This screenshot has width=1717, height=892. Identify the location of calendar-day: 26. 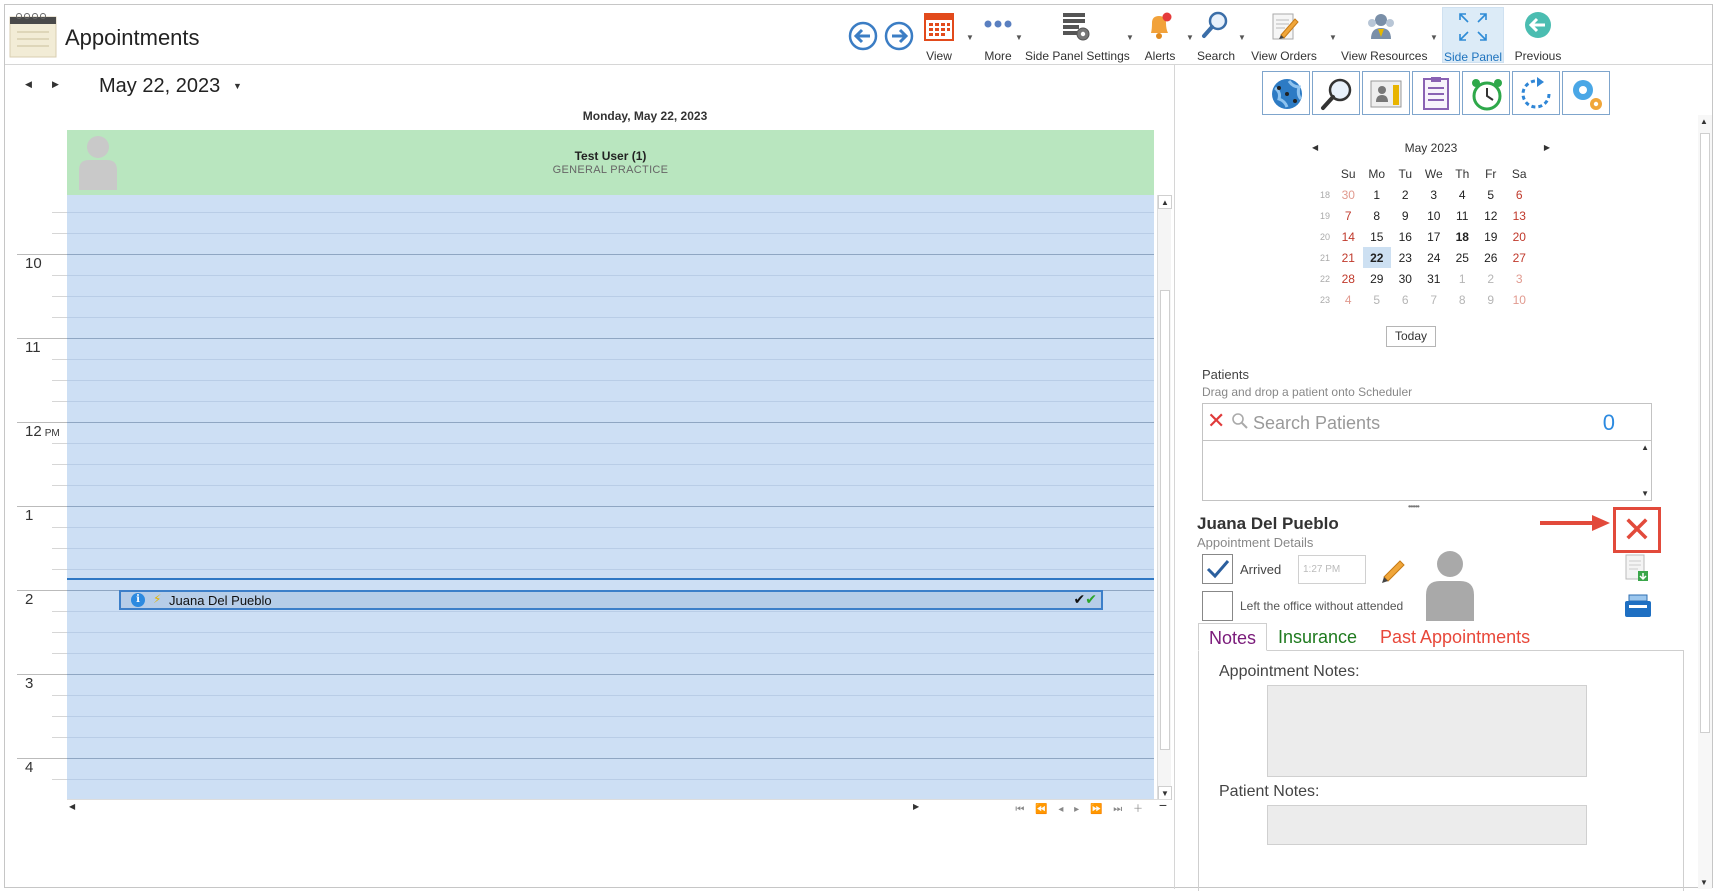
(1491, 257).